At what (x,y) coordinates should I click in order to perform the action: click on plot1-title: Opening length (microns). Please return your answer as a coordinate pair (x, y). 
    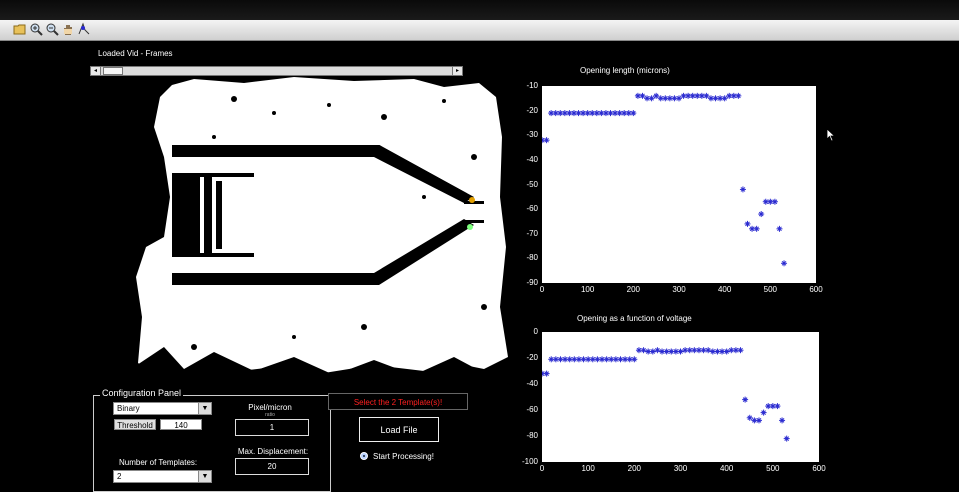
    Looking at the image, I should click on (625, 70).